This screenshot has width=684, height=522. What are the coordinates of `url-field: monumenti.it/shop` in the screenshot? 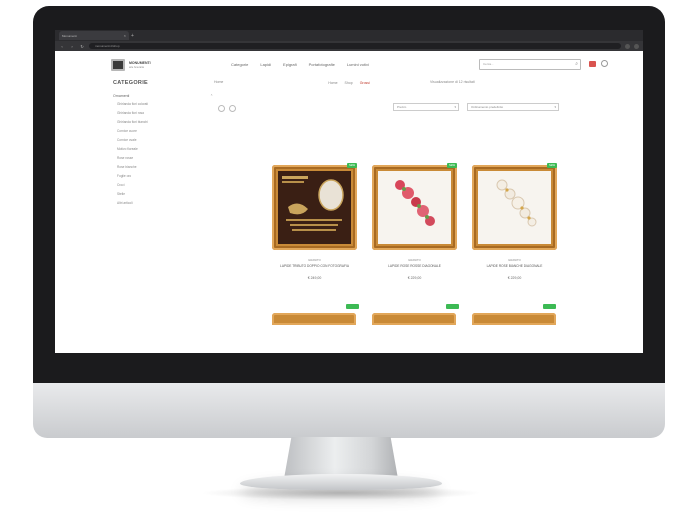 It's located at (355, 46).